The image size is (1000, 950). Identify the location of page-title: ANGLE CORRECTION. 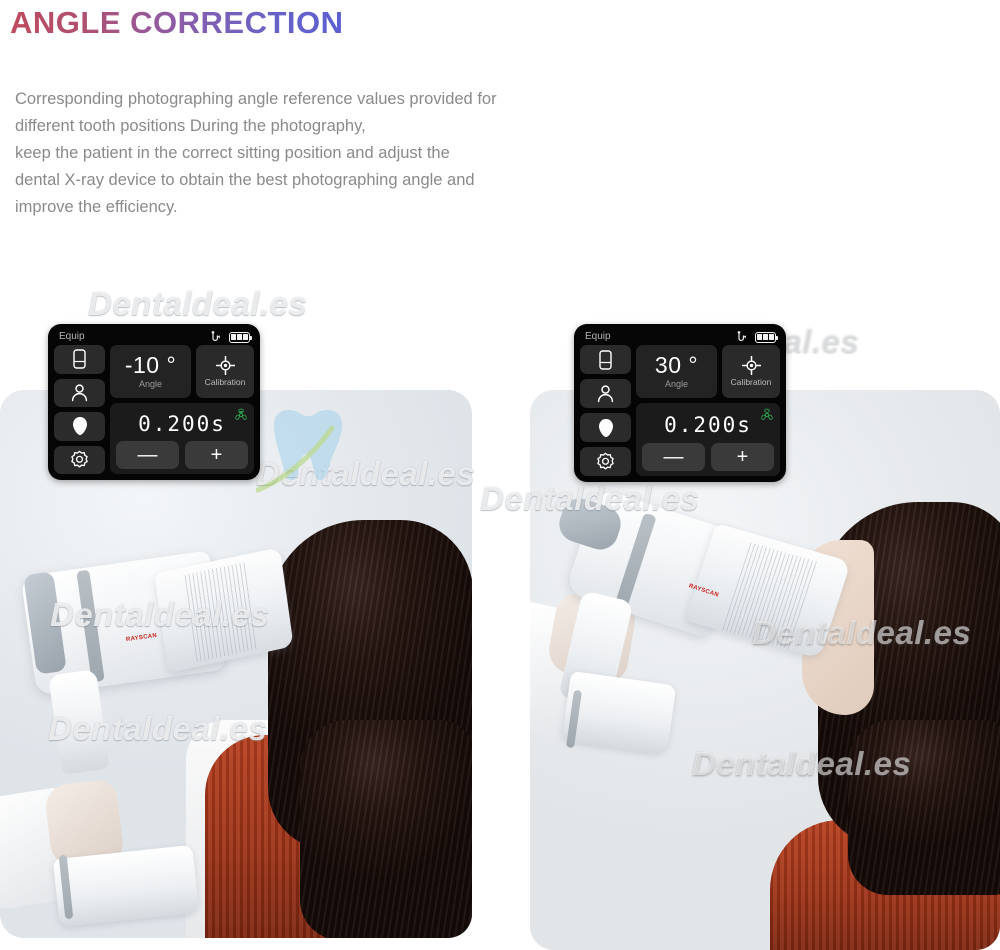
(177, 23).